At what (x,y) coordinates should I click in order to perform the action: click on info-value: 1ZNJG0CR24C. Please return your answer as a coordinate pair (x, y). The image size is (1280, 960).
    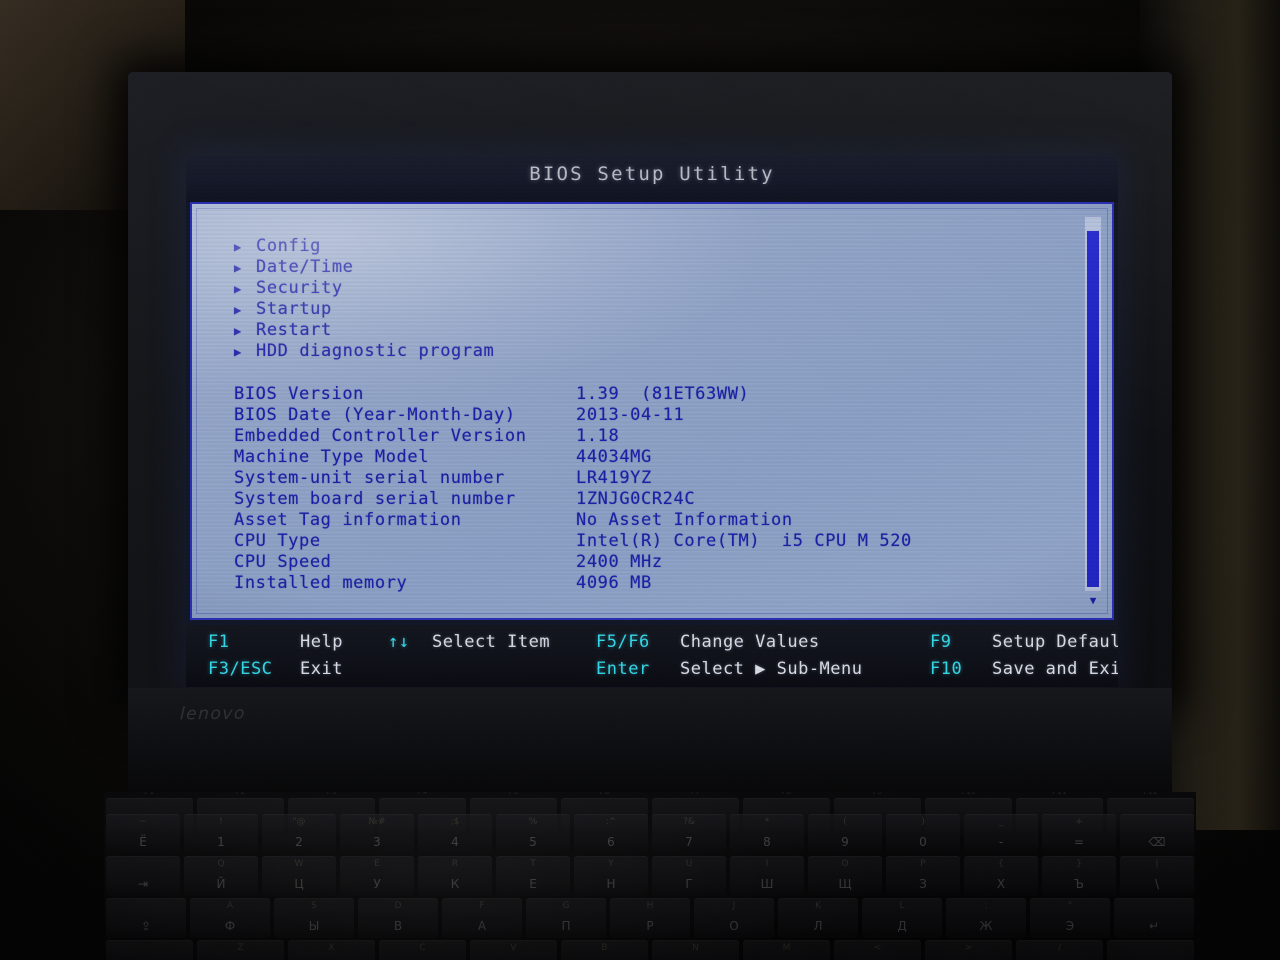
    Looking at the image, I should click on (636, 499).